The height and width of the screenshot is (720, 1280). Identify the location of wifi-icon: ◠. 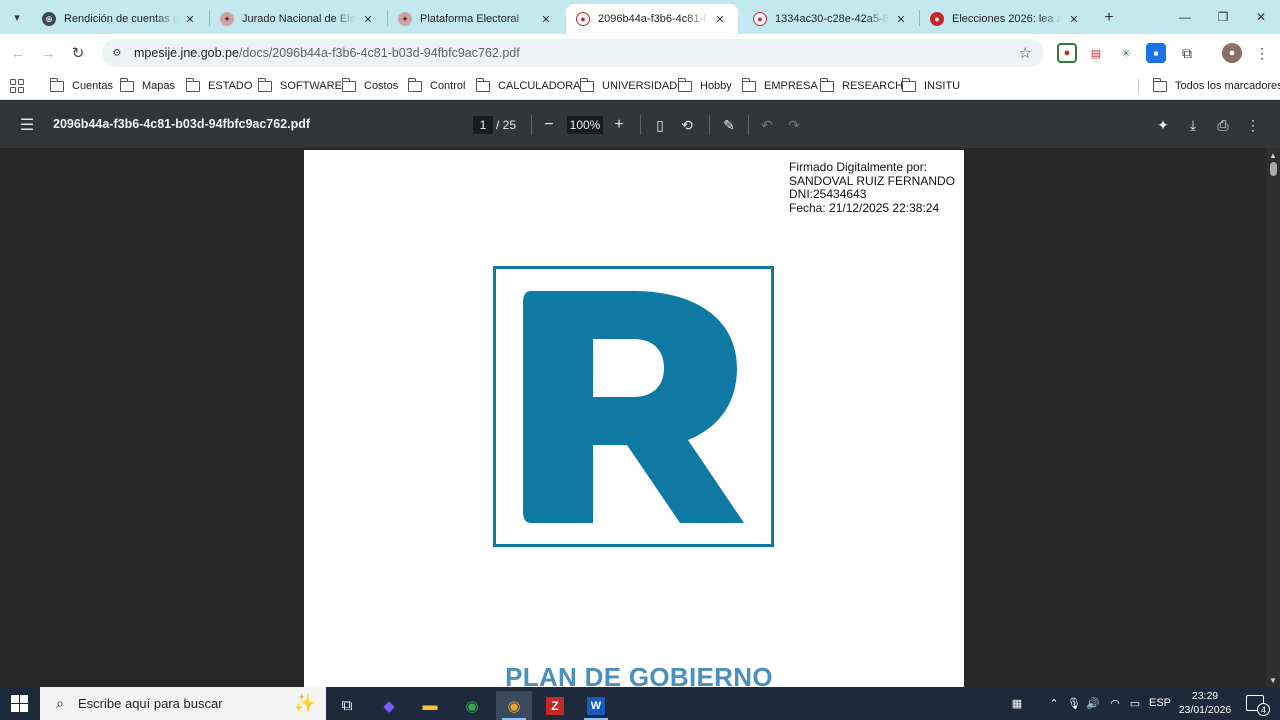
(1115, 703).